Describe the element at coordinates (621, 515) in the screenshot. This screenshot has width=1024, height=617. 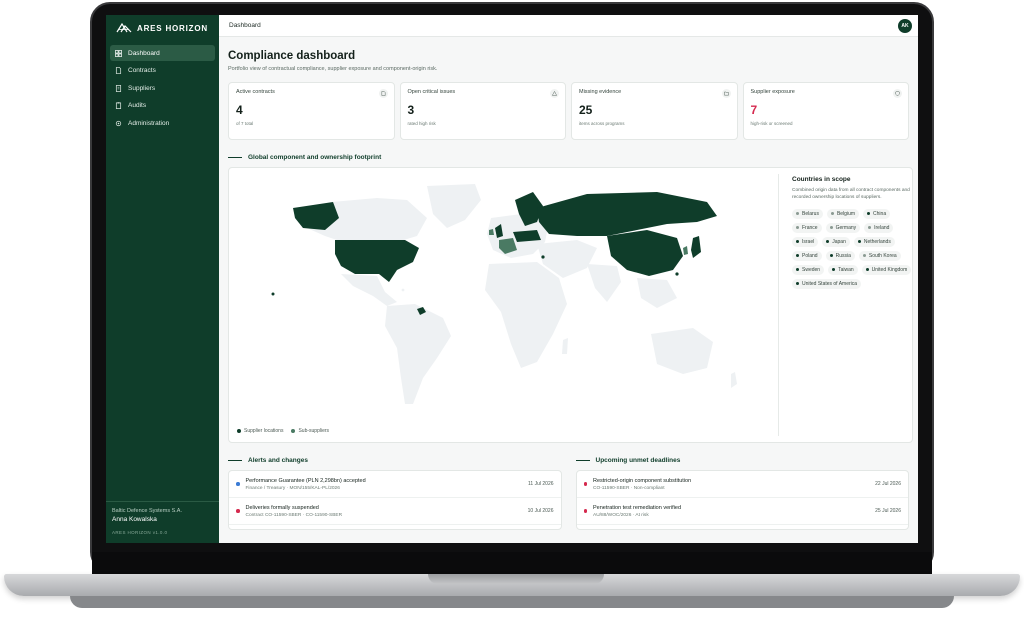
I see `deadline-subtitle: AU/88/WOC/2026 · At risk` at that location.